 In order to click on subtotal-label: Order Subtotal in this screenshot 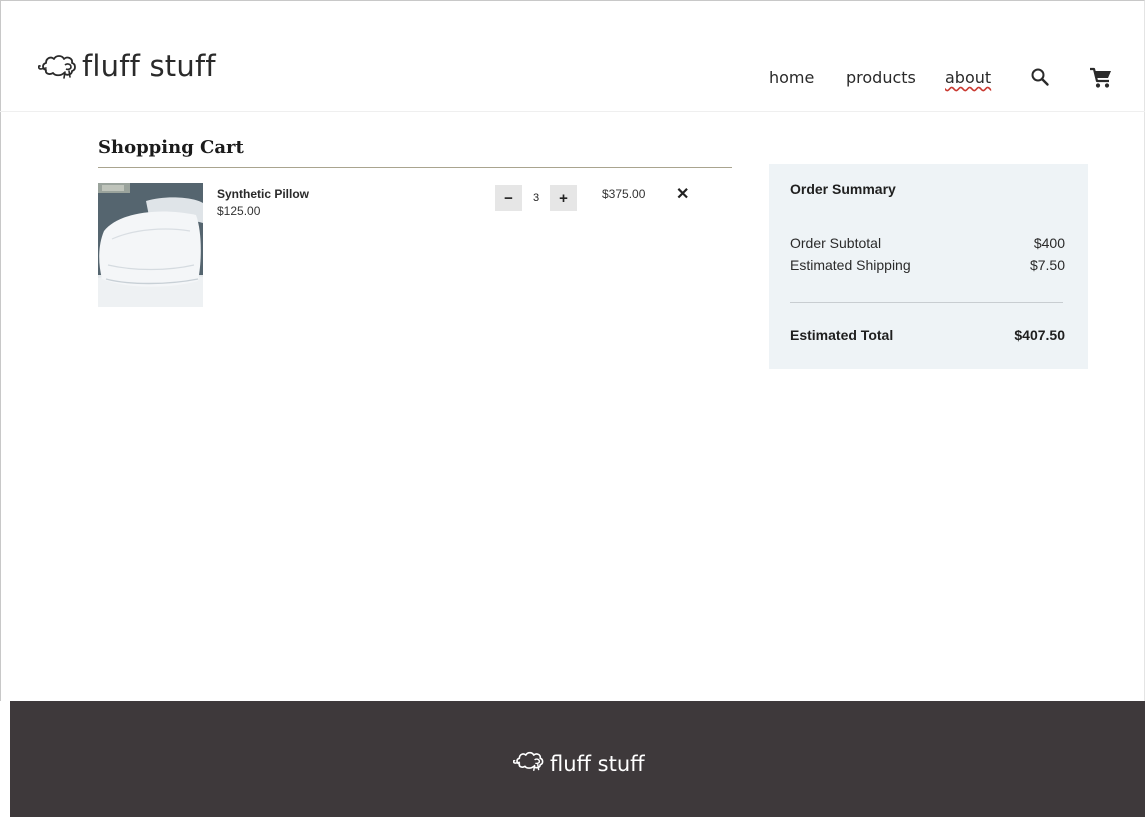, I will do `click(836, 243)`.